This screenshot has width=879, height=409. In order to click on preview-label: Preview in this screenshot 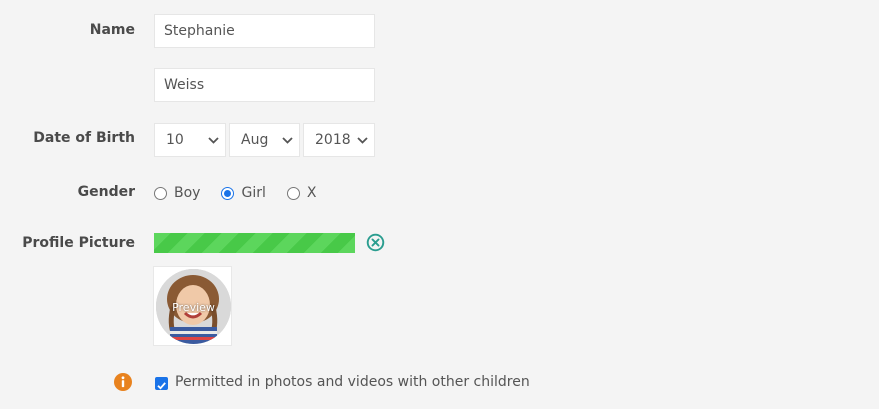, I will do `click(193, 307)`.